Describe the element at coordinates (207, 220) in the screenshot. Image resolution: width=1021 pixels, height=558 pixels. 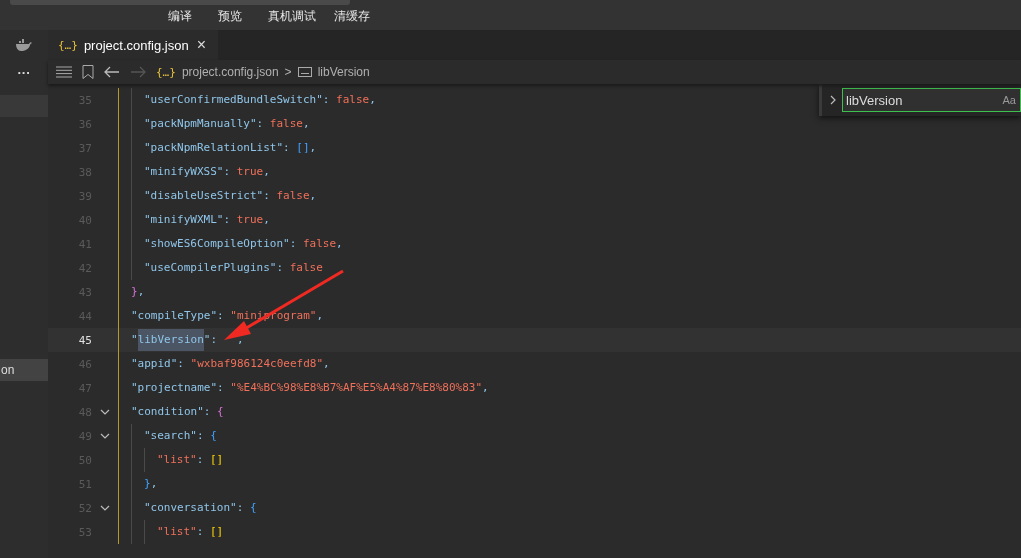
I see `code-line: "minifyWXML": true,` at that location.